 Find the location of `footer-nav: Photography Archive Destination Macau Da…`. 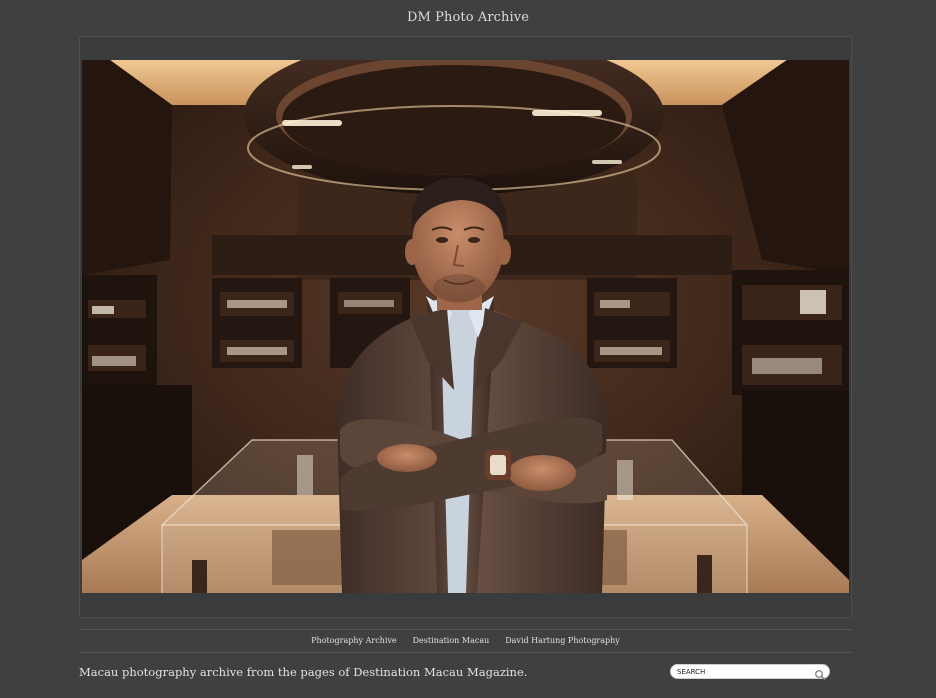

footer-nav: Photography Archive Destination Macau Da… is located at coordinates (465, 640).